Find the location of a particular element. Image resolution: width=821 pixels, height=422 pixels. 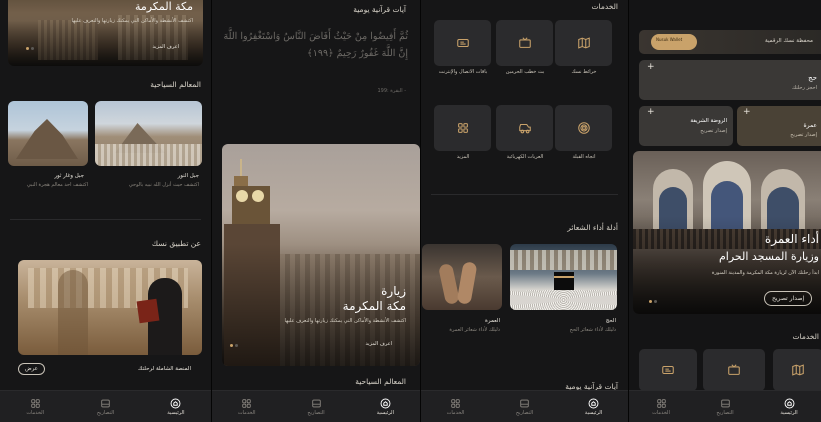

umrah-hero-dots is located at coordinates (653, 301).